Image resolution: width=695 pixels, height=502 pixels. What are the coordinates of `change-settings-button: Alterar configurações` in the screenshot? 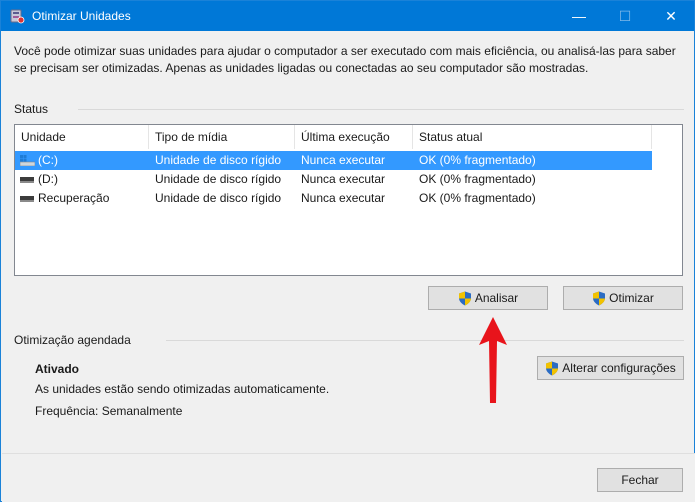 It's located at (610, 368).